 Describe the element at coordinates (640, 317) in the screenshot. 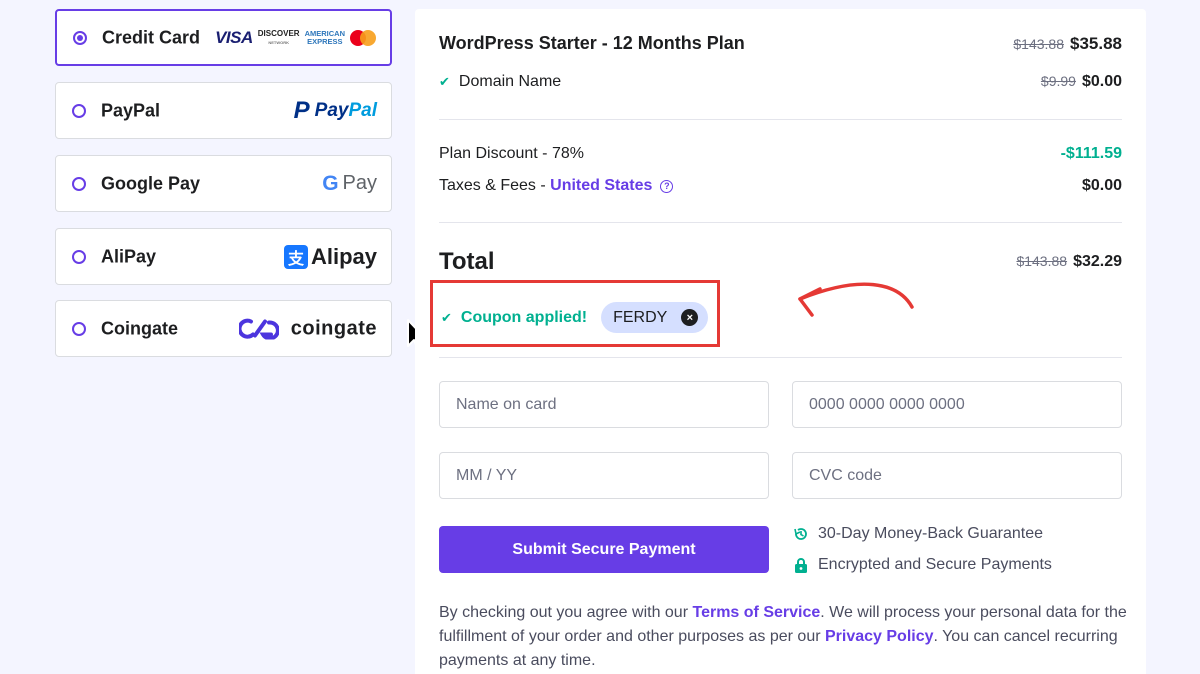

I see `coupon-code: FERDY` at that location.